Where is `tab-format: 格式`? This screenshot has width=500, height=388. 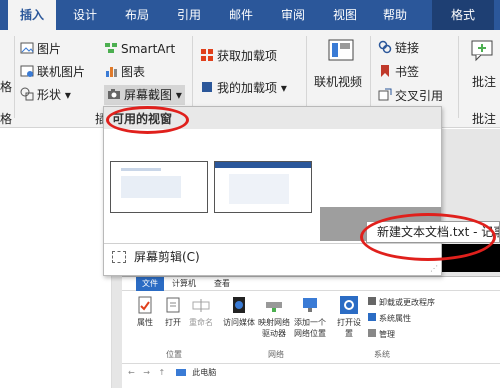 tab-format: 格式 is located at coordinates (463, 15).